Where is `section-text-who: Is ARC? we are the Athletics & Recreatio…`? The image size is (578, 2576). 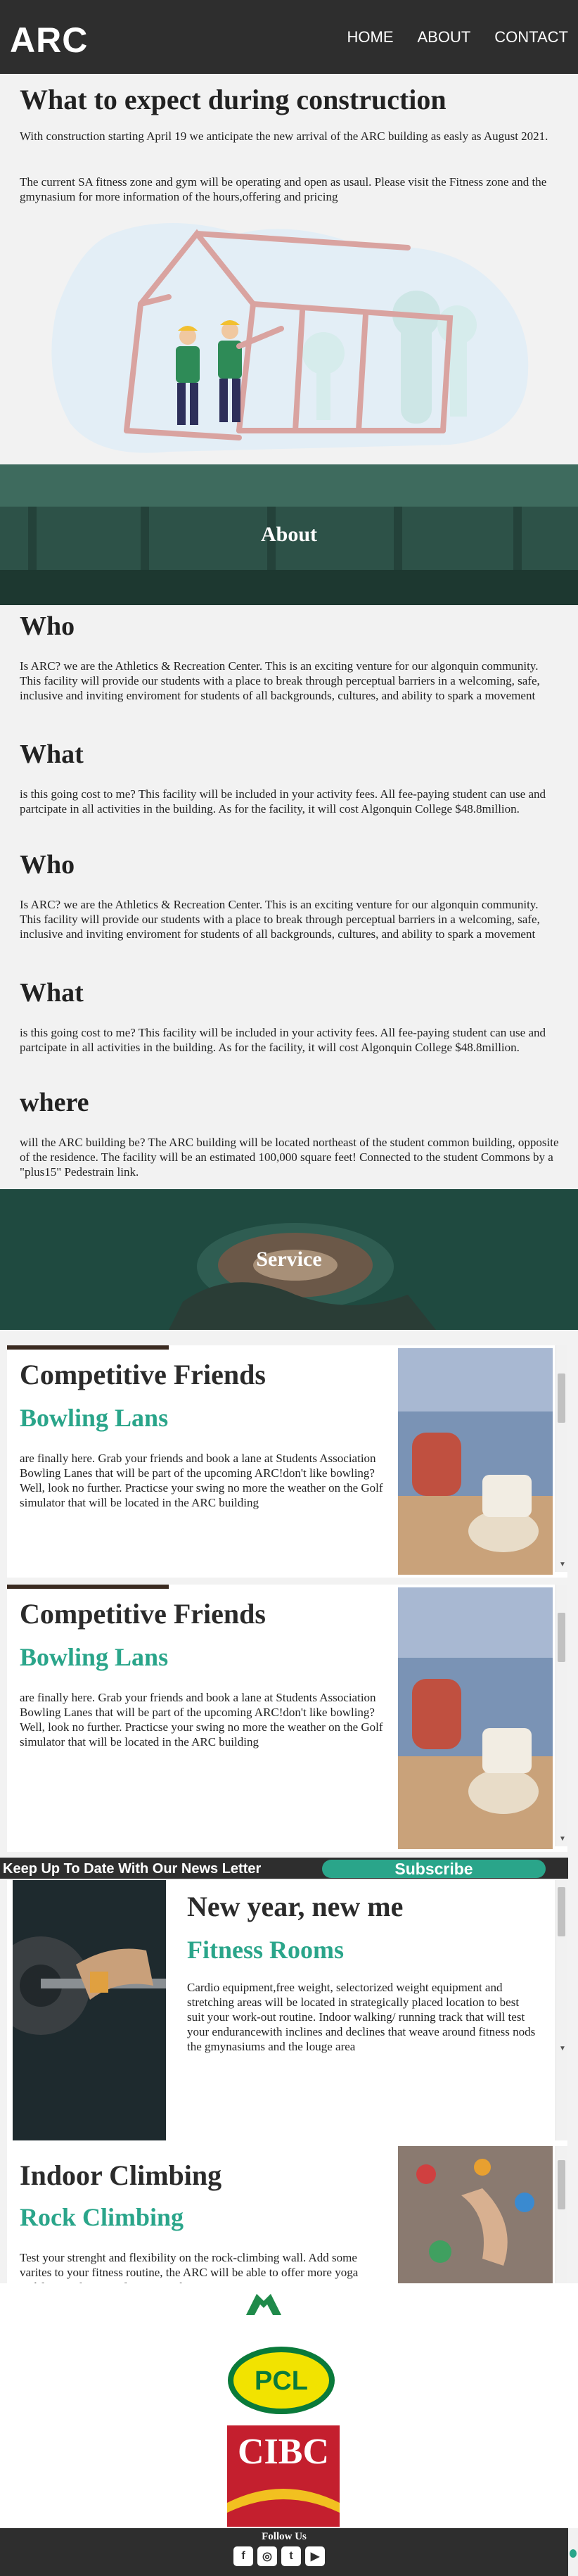 section-text-who: Is ARC? we are the Athletics & Recreatio… is located at coordinates (280, 680).